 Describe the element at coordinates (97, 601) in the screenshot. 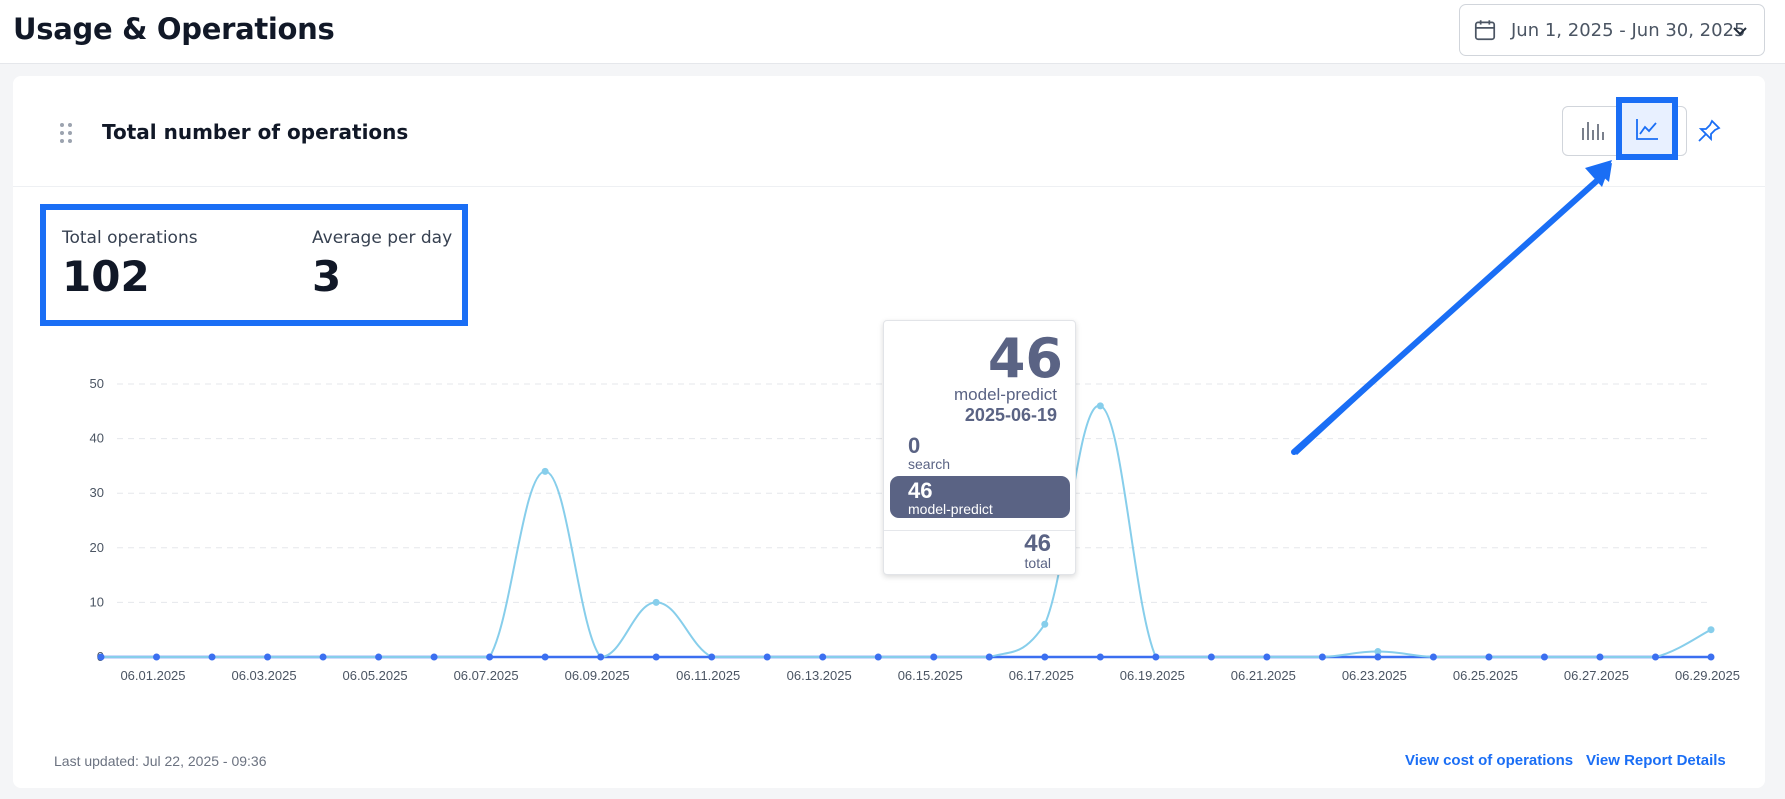

I see `y-tick-label: 10` at that location.